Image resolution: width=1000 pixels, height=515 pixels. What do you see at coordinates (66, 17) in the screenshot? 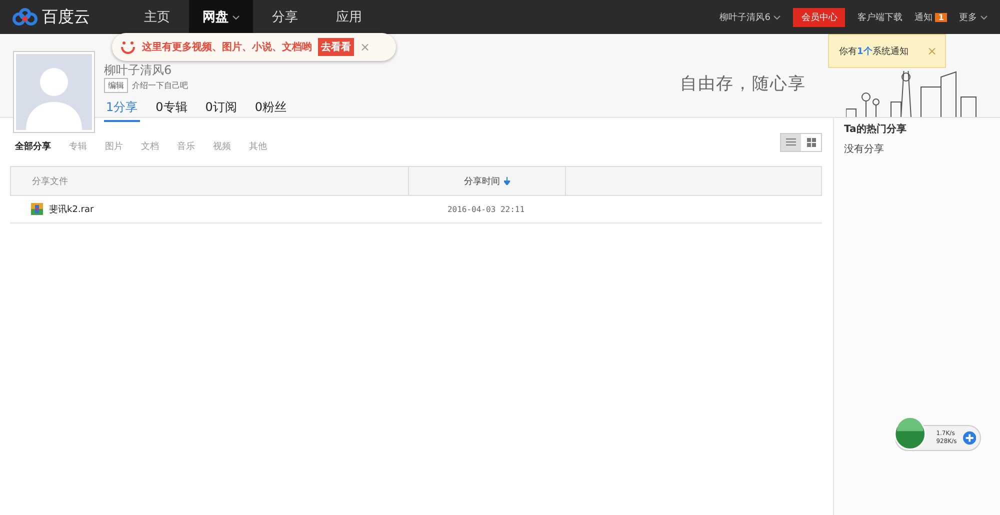
I see `logo-text: 百度云` at bounding box center [66, 17].